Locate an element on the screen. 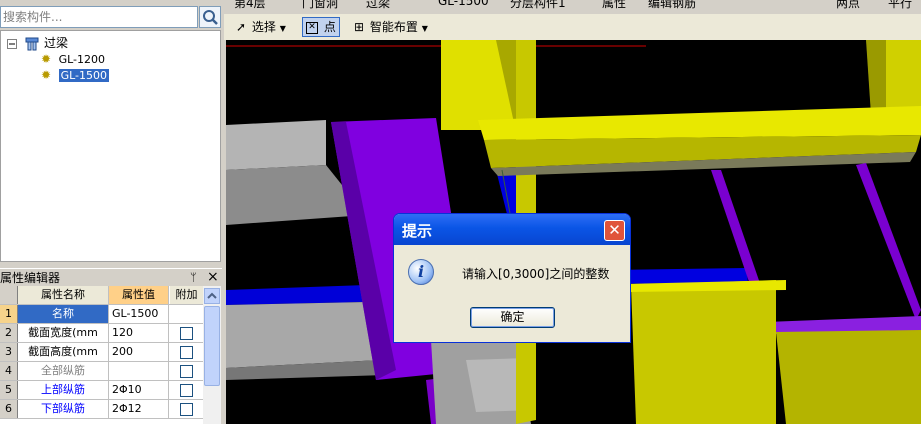 The image size is (921, 424). property-table-header: 属性名称 属性值 附加 is located at coordinates (101, 295).